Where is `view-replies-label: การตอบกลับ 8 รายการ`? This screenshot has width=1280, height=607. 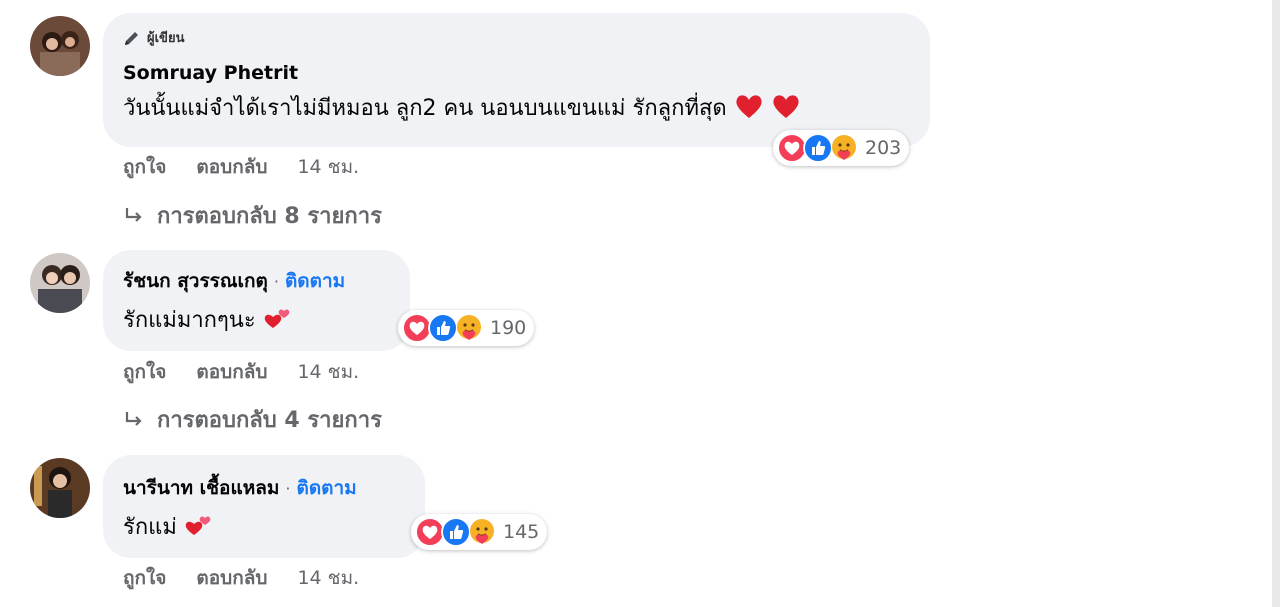
view-replies-label: การตอบกลับ 8 รายการ is located at coordinates (269, 216).